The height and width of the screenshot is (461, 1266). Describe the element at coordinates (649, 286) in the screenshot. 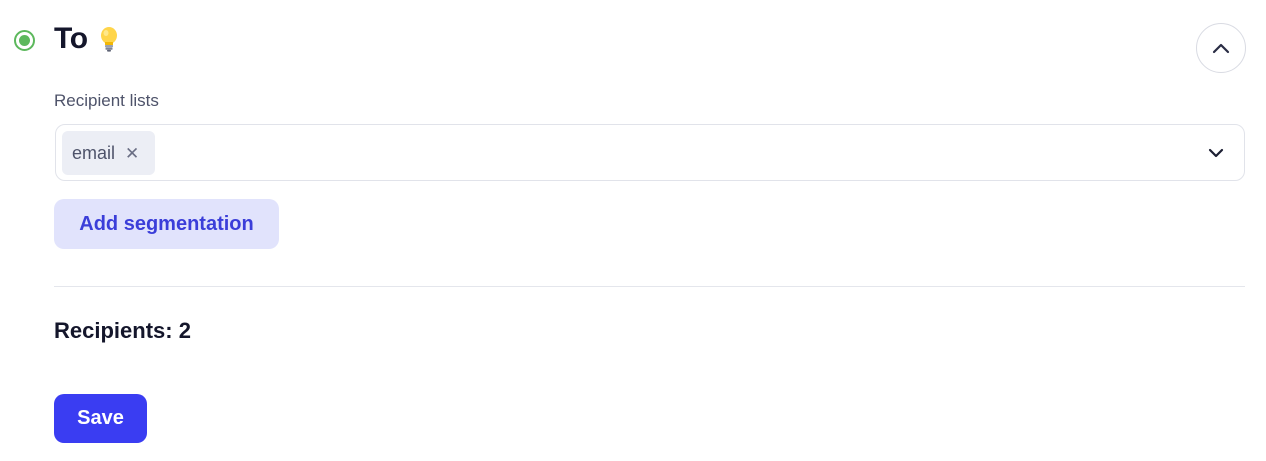

I see `section-divider` at that location.